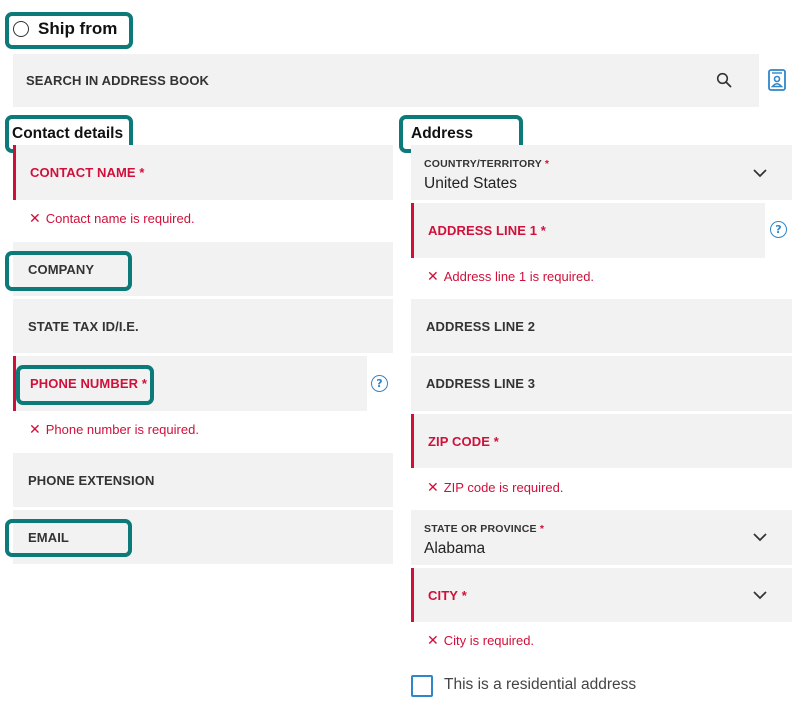 The image size is (808, 703). Describe the element at coordinates (83, 172) in the screenshot. I see `contact-name-label: CONTACT NAME` at that location.